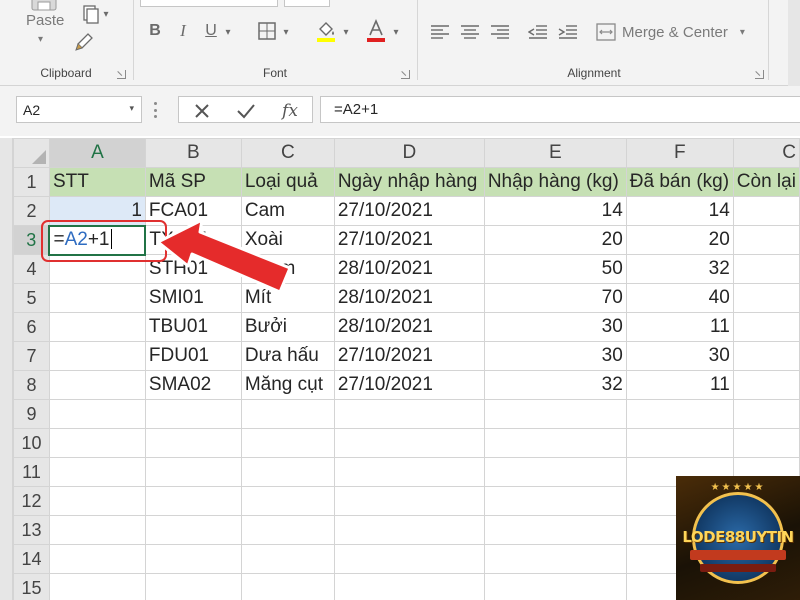  What do you see at coordinates (193, 356) in the screenshot?
I see `cell-code: FDU01` at bounding box center [193, 356].